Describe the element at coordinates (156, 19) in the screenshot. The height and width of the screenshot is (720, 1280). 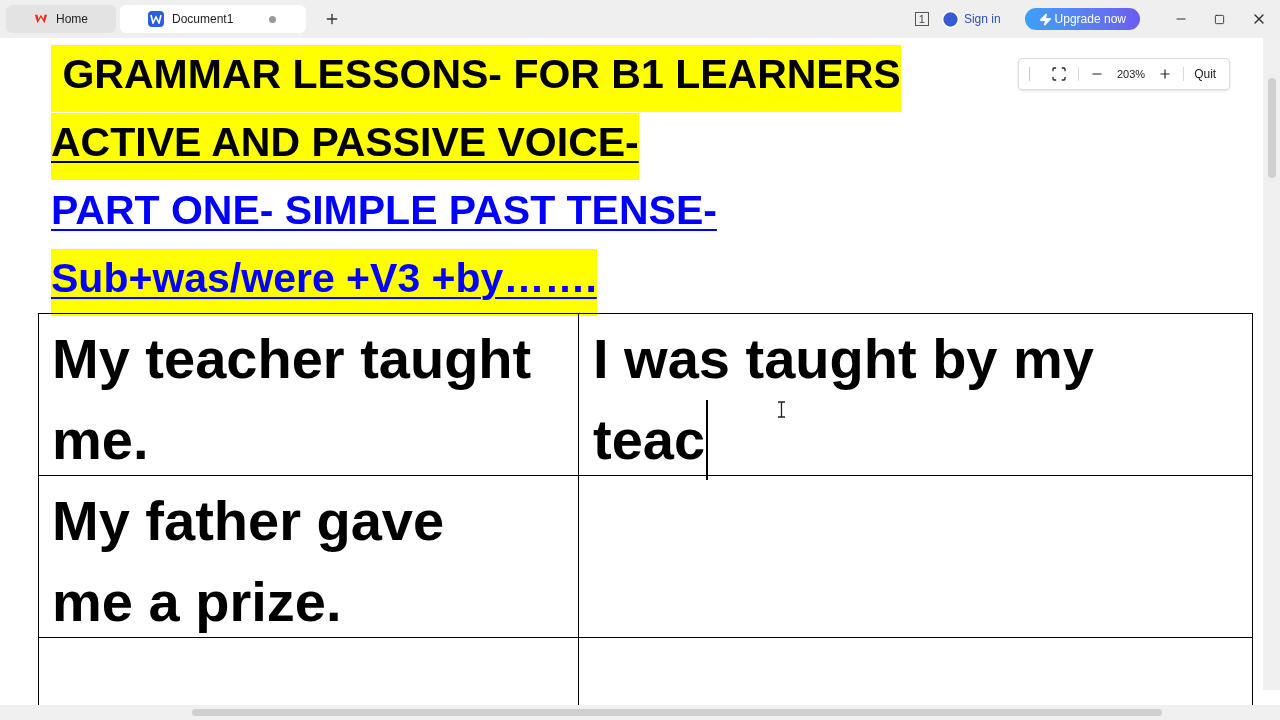
I see `document-icon` at that location.